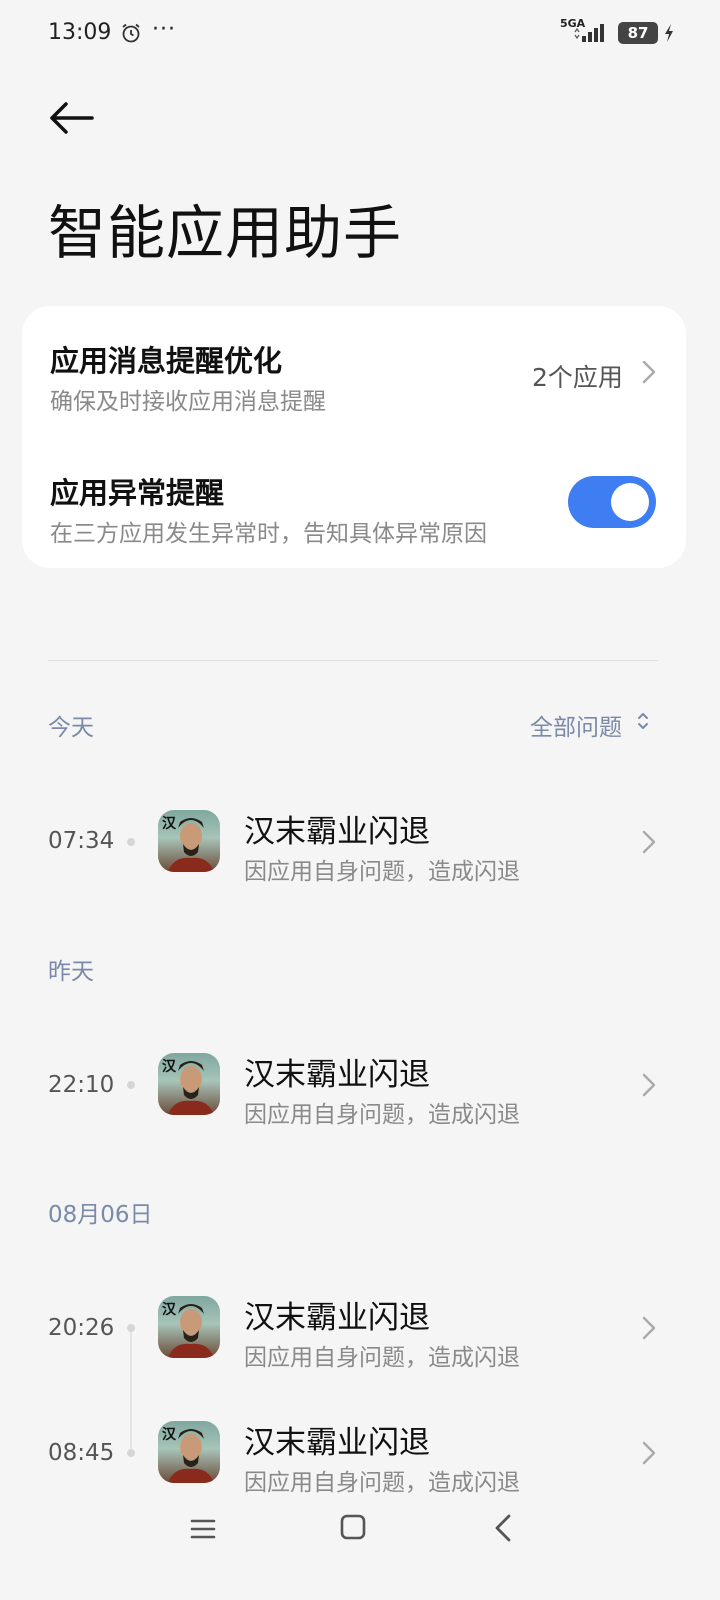 This screenshot has height=1600, width=720. Describe the element at coordinates (589, 33) in the screenshot. I see `signal-icon` at that location.